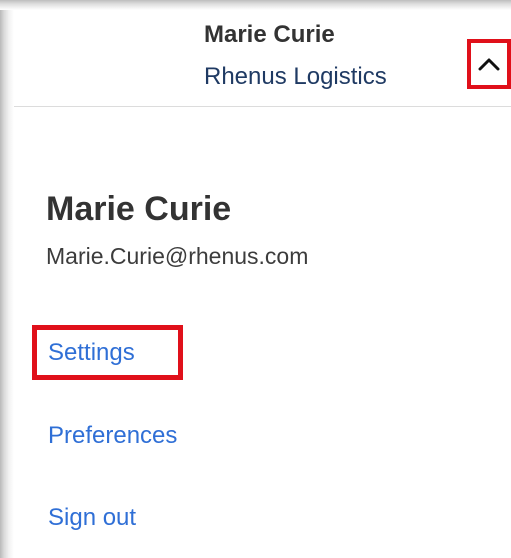 Image resolution: width=511 pixels, height=558 pixels. I want to click on header-user-name: Marie Curie, so click(269, 34).